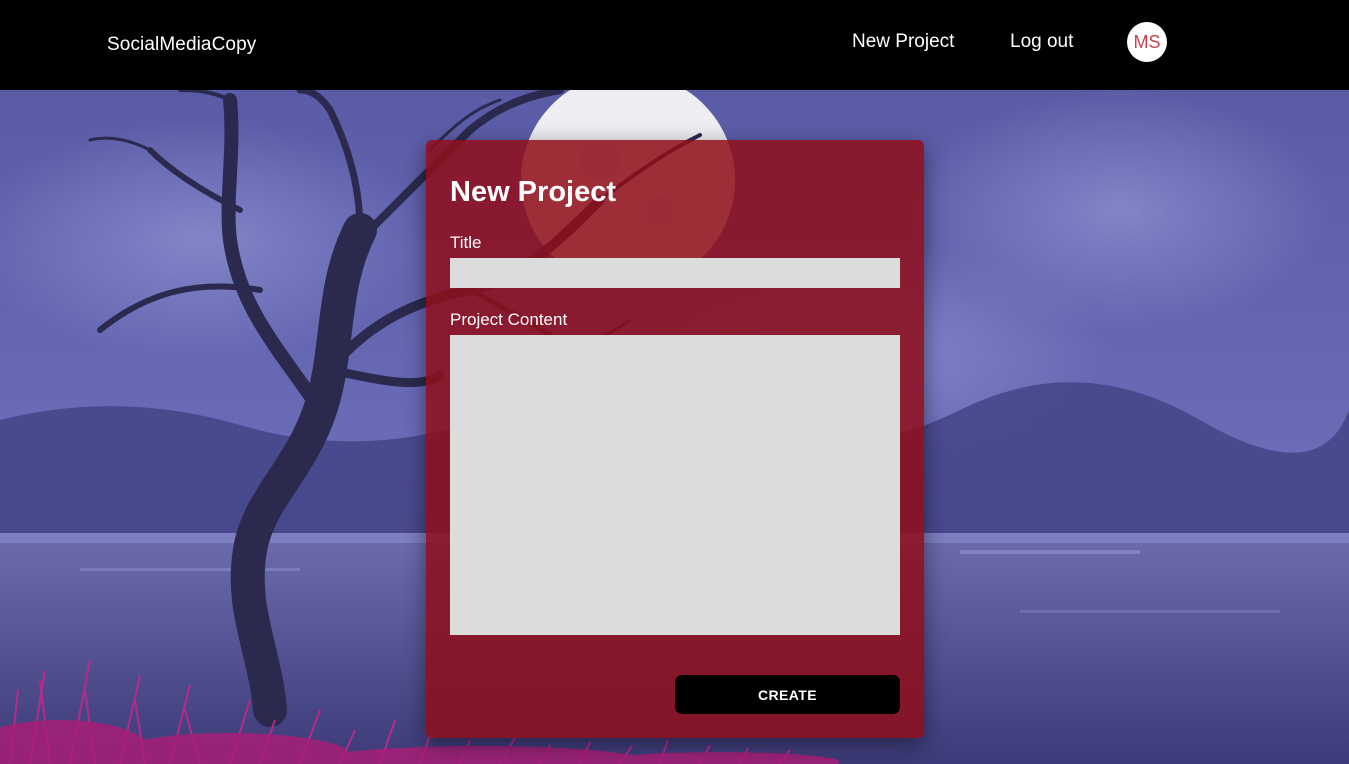 The image size is (1349, 764). What do you see at coordinates (1147, 42) in the screenshot?
I see `user-avatar: MS` at bounding box center [1147, 42].